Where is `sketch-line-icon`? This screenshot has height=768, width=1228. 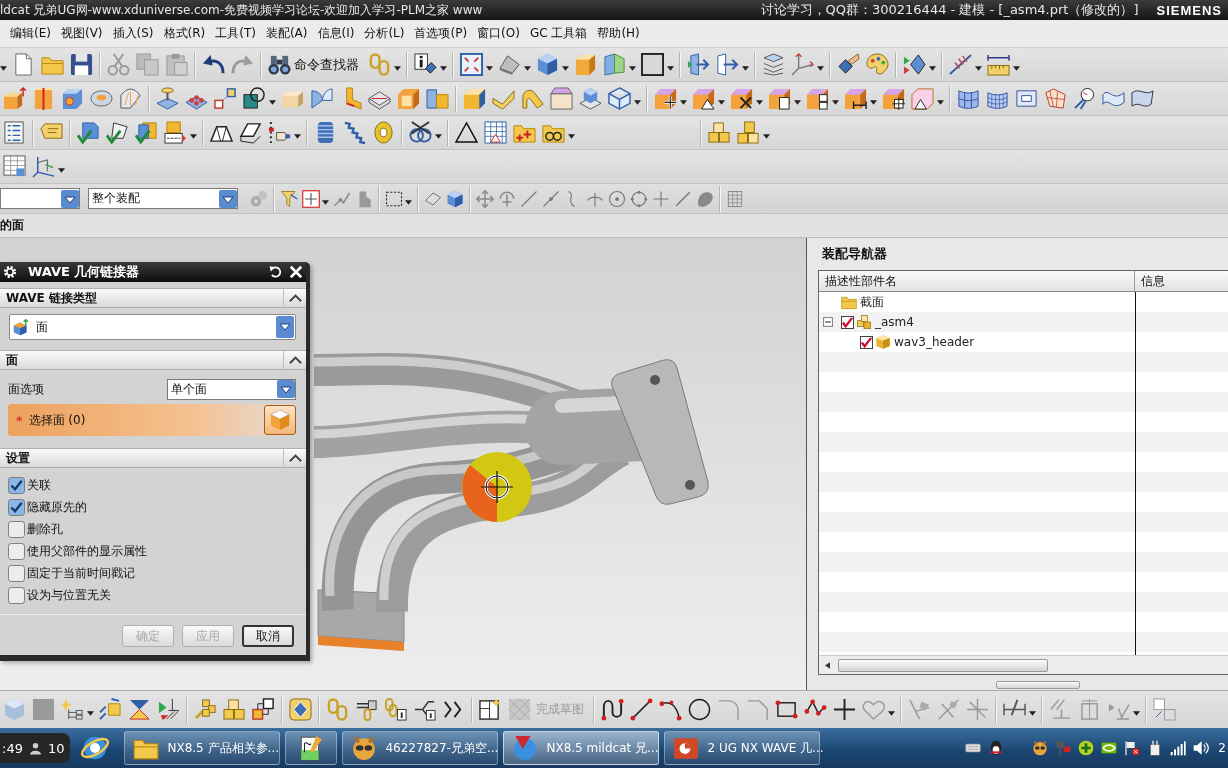
sketch-line-icon is located at coordinates (641, 709).